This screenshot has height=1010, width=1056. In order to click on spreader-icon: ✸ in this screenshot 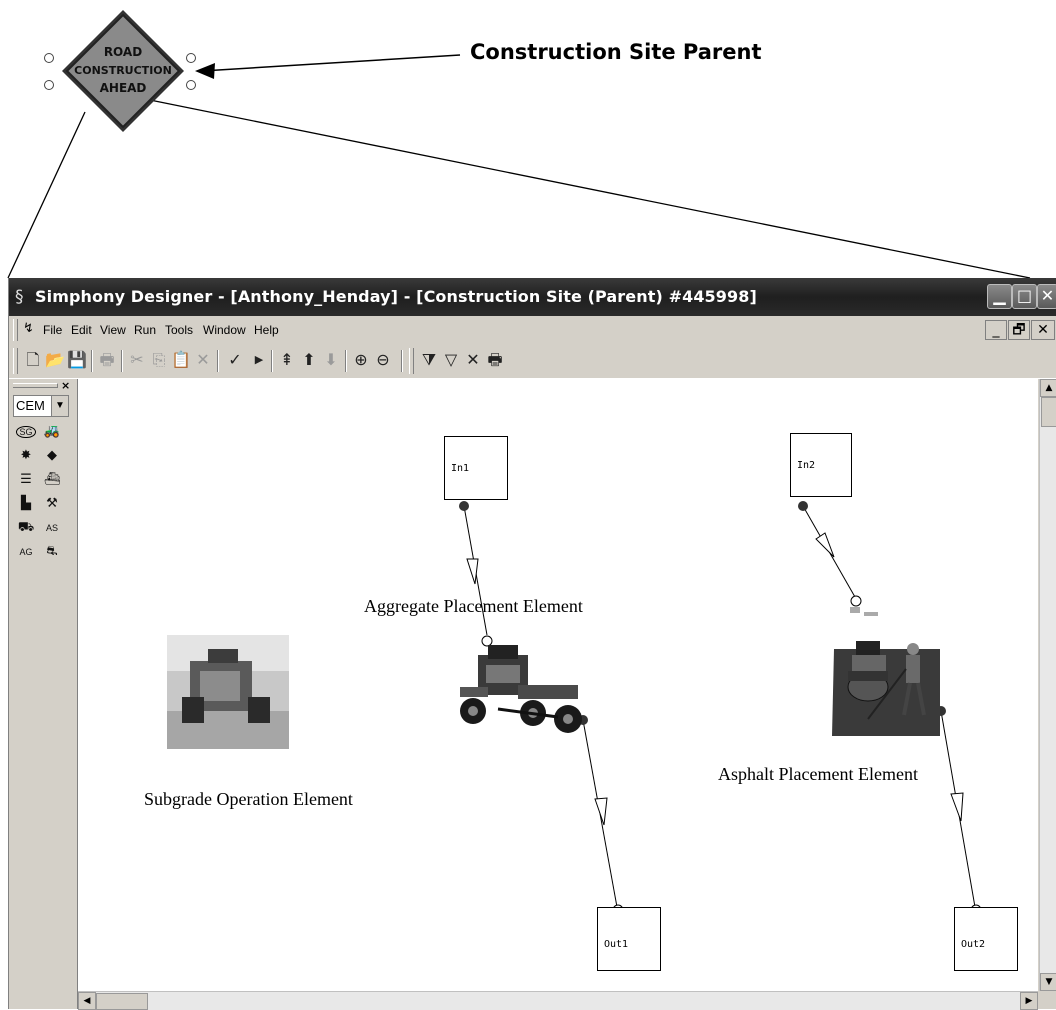, I will do `click(26, 456)`.